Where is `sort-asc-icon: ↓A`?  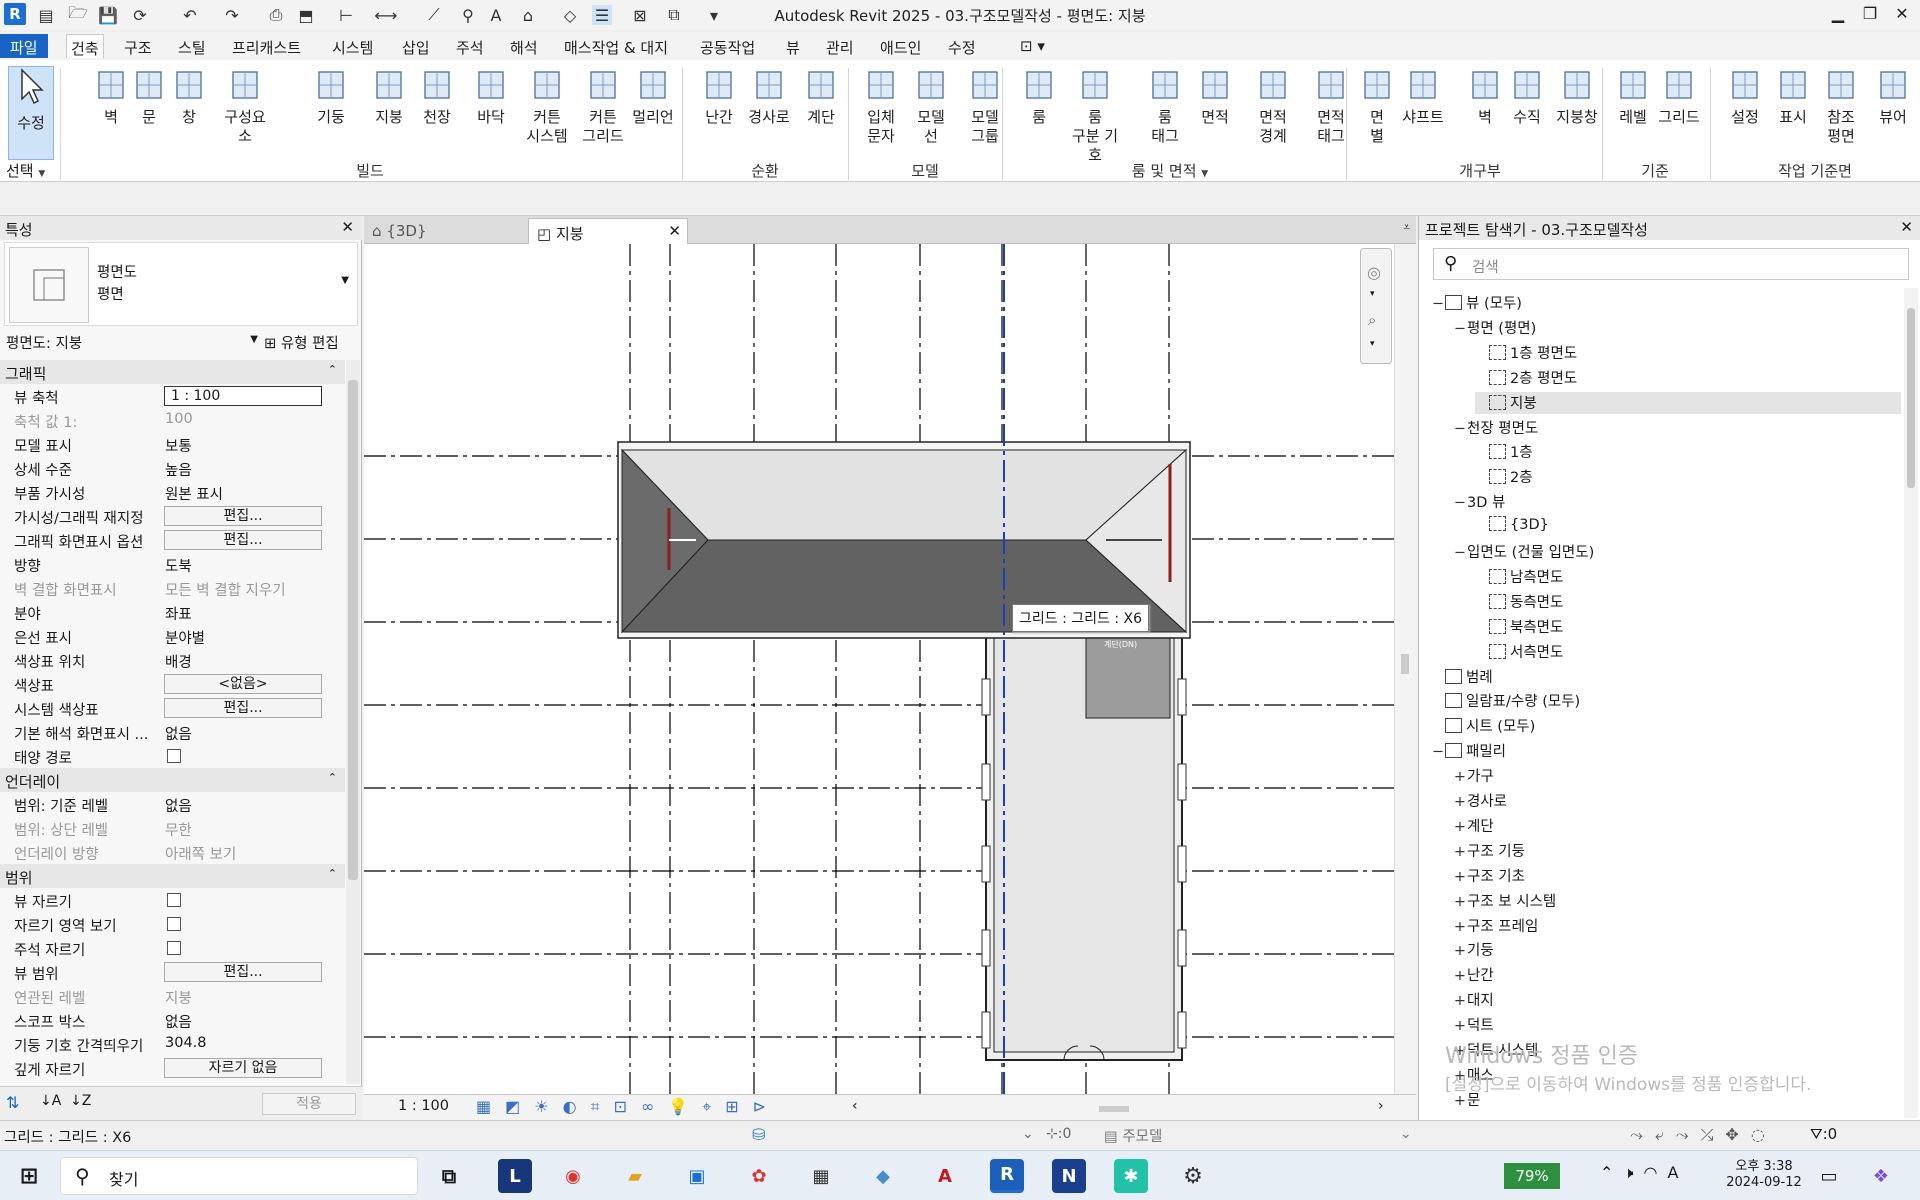
sort-asc-icon: ↓A is located at coordinates (50, 1101).